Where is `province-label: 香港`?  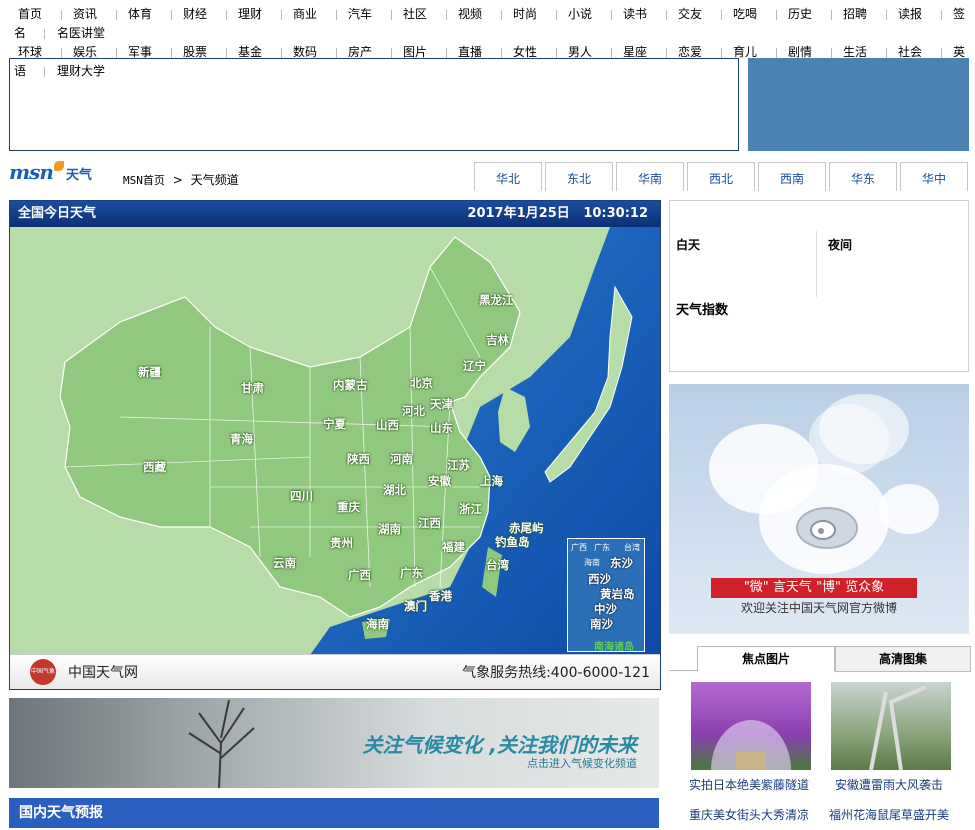
province-label: 香港 is located at coordinates (440, 596).